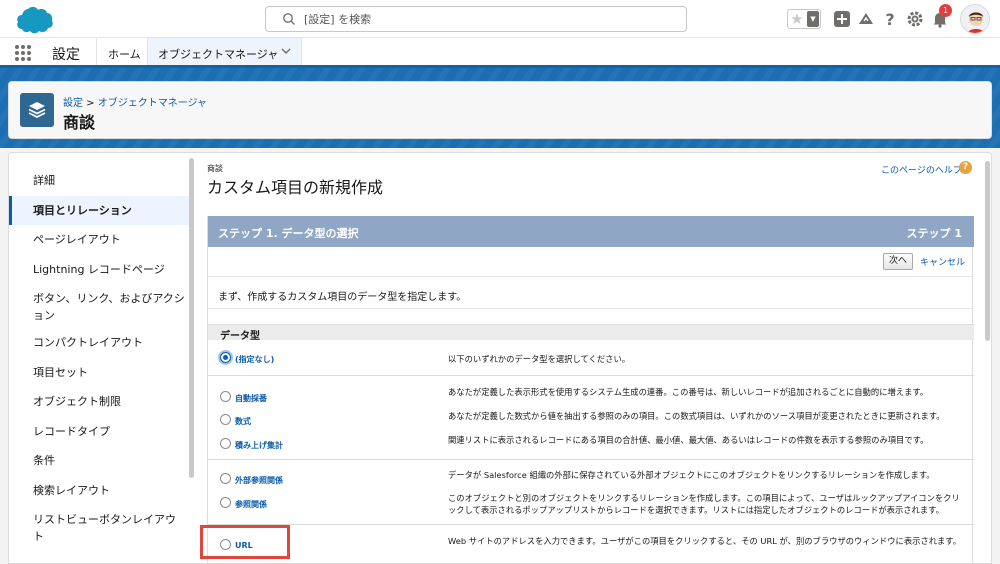  What do you see at coordinates (101, 239) in the screenshot?
I see `sidebar-item-page-layouts: ページレイアウト` at bounding box center [101, 239].